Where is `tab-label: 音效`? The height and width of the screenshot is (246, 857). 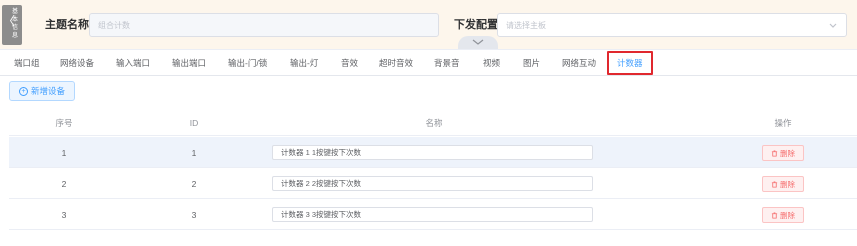
tab-label: 音效 is located at coordinates (350, 63).